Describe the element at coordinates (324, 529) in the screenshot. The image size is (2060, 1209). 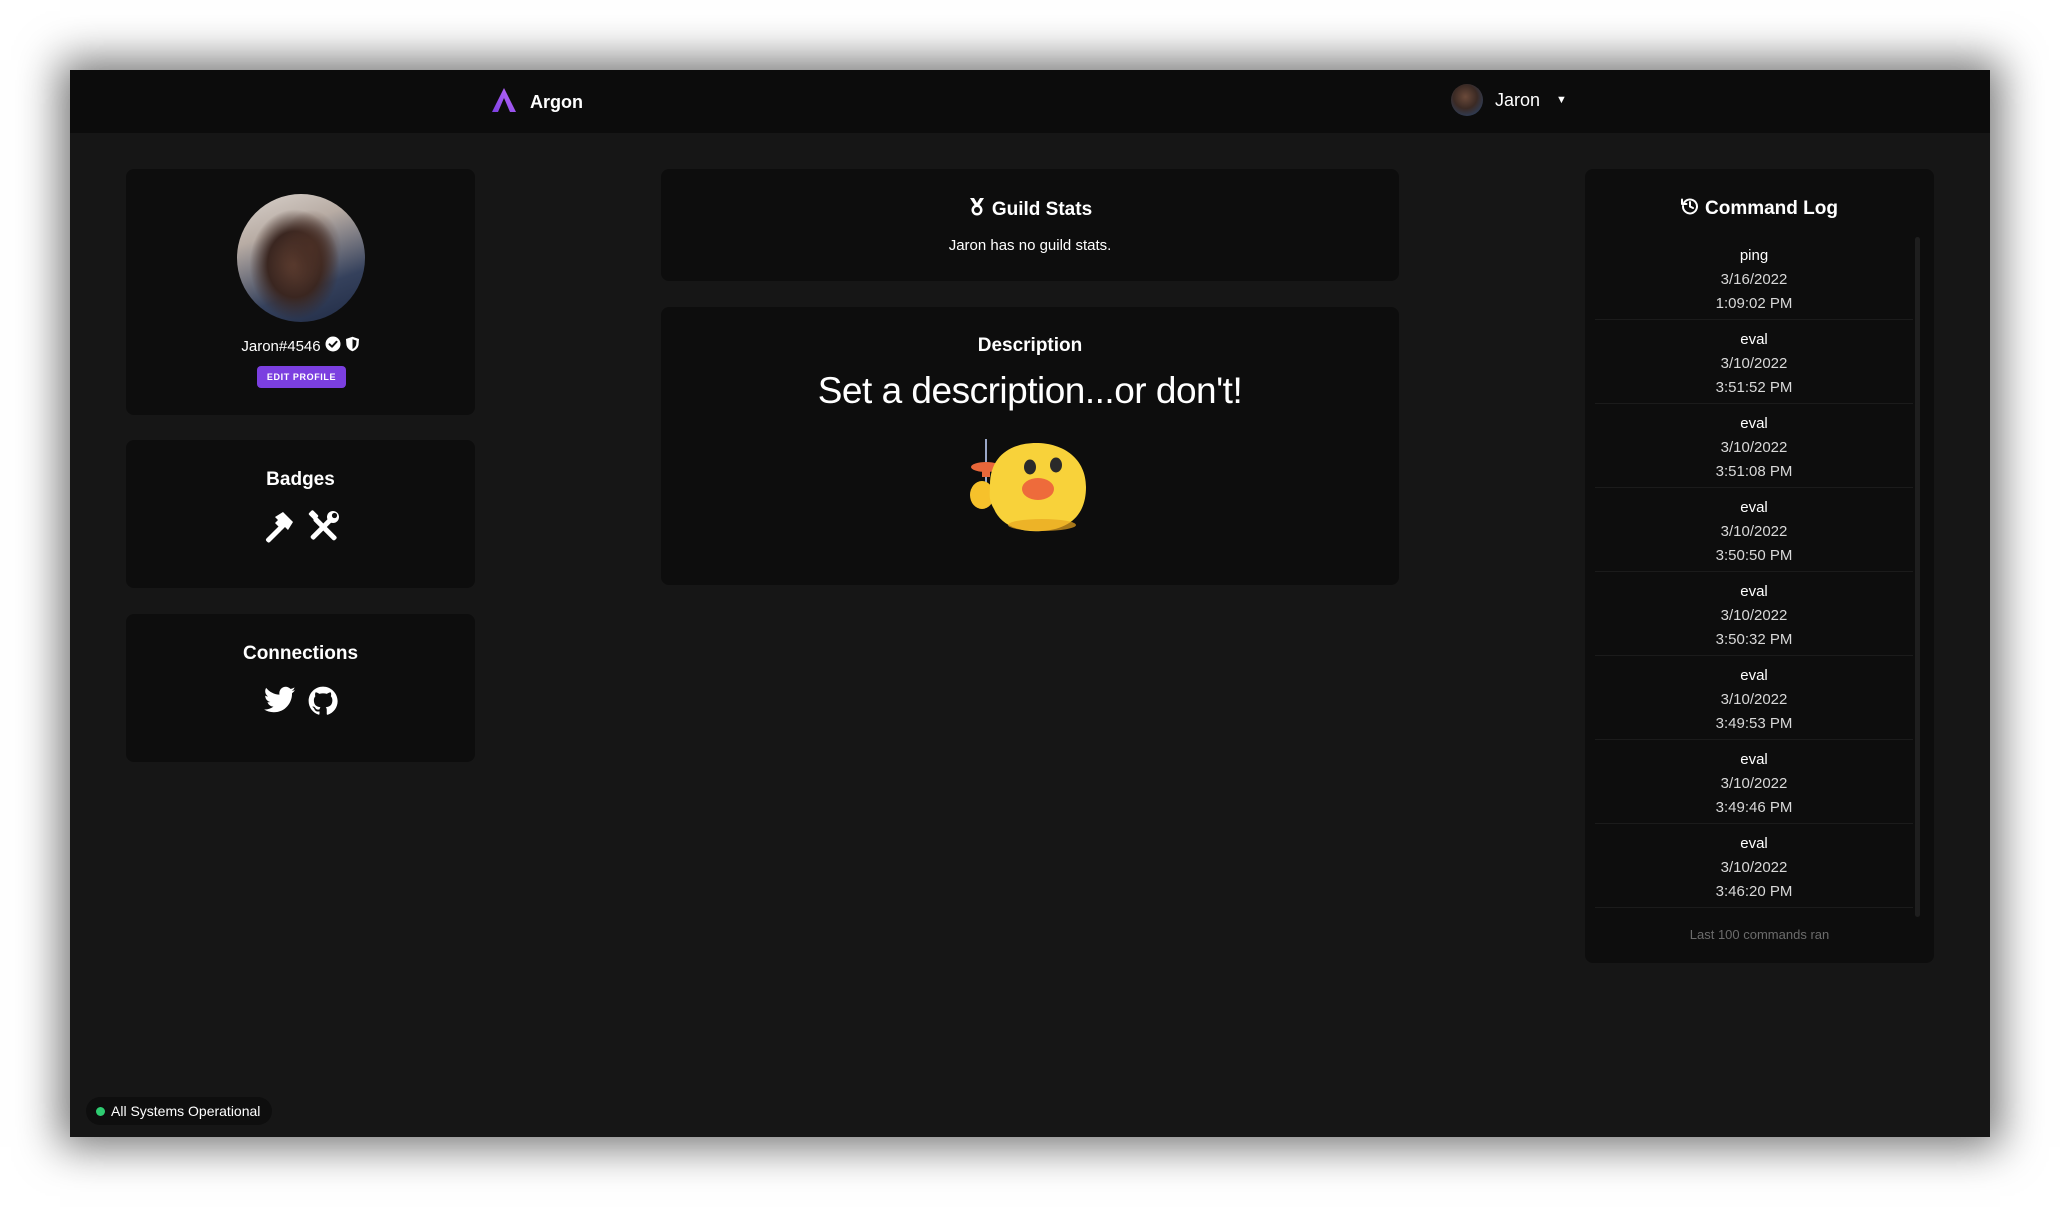
I see `tools-icon` at that location.